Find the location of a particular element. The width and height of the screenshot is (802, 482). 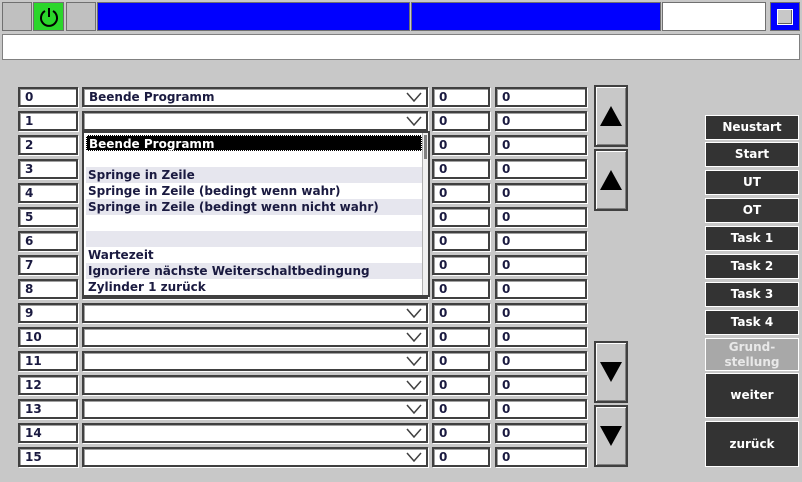

dropdown-option: Springe in Zeile is located at coordinates (254, 175).